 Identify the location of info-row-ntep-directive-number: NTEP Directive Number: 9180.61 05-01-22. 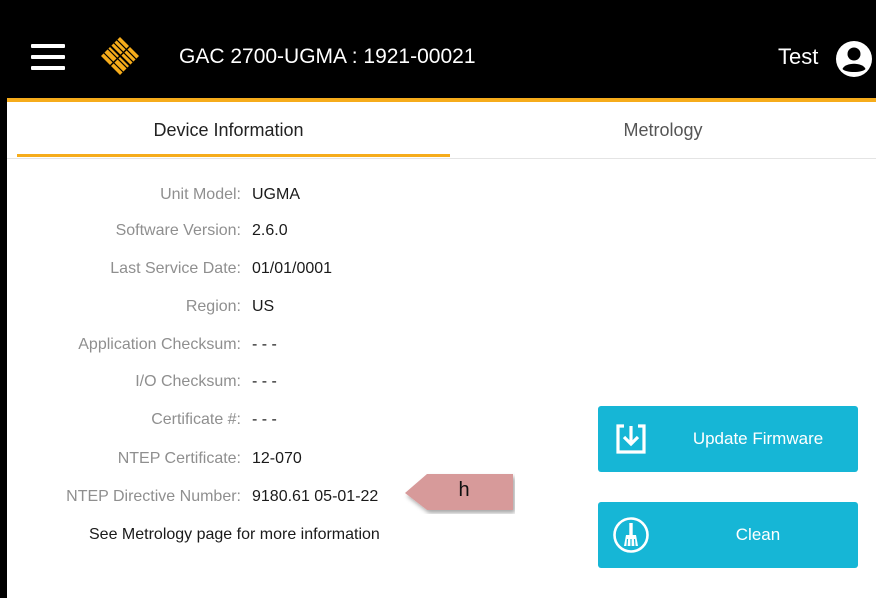
(307, 498).